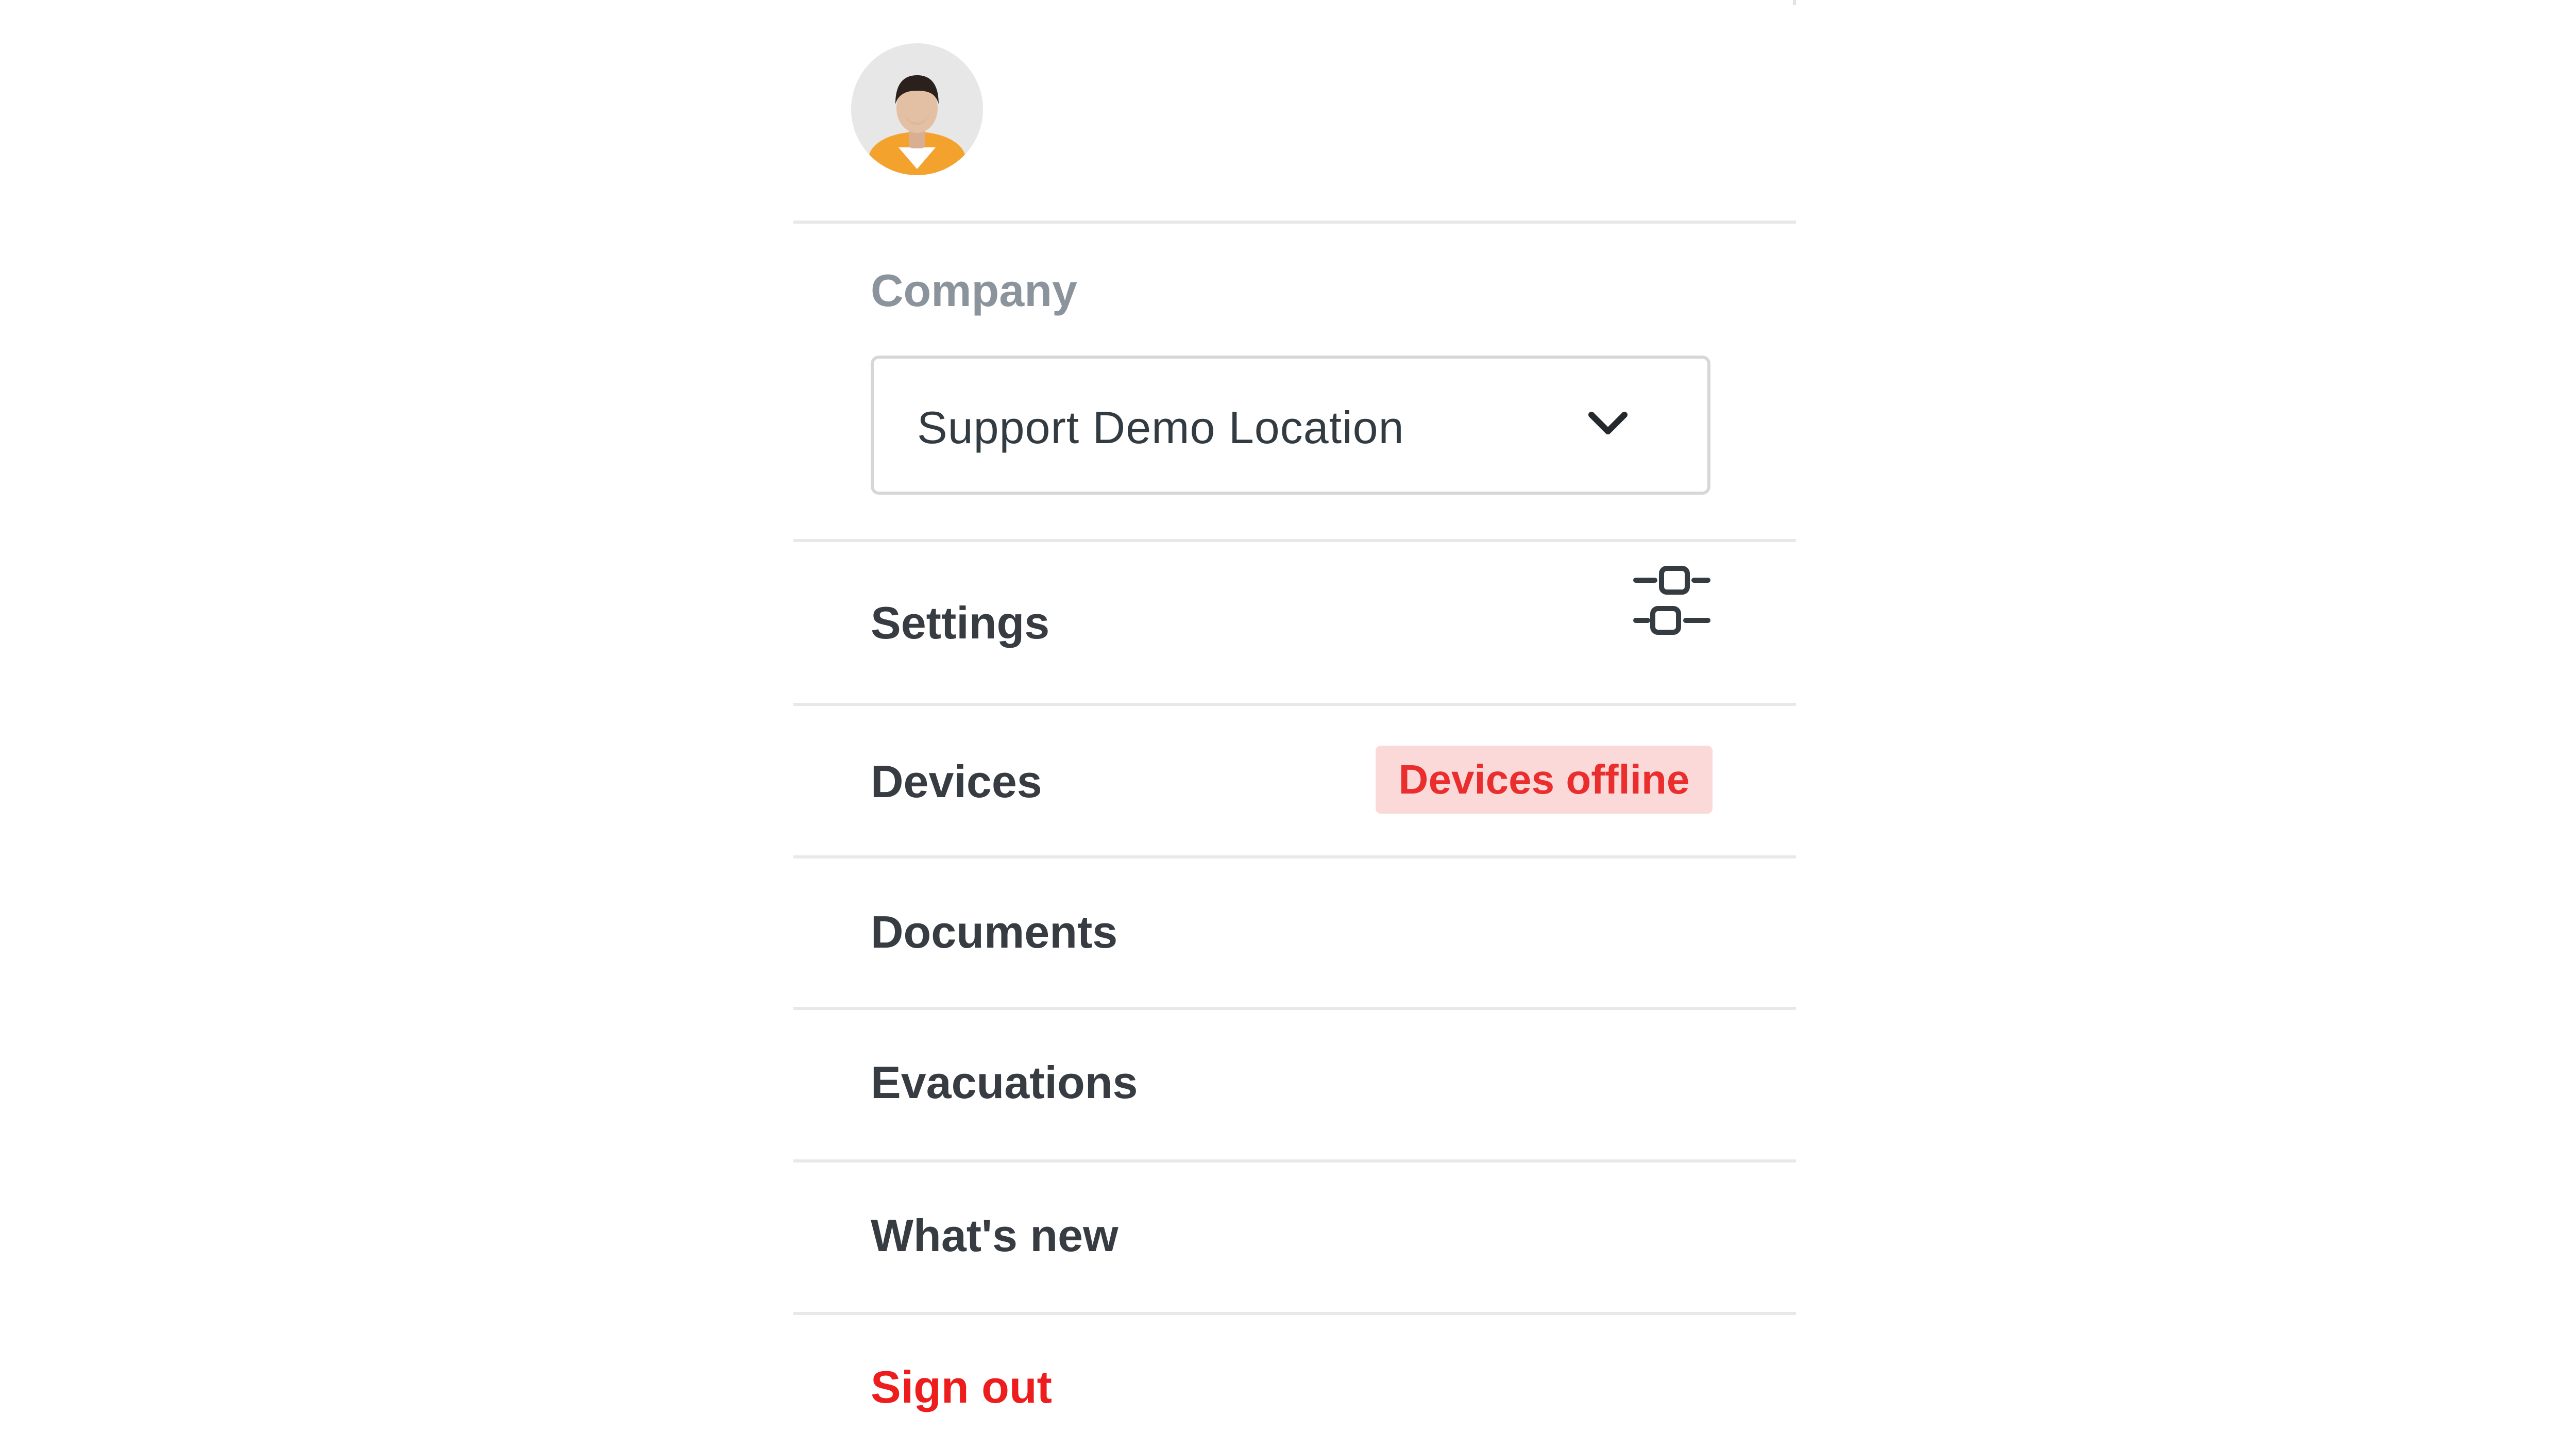 The image size is (2576, 1449). Describe the element at coordinates (917, 125) in the screenshot. I see `user-avatar-icon` at that location.